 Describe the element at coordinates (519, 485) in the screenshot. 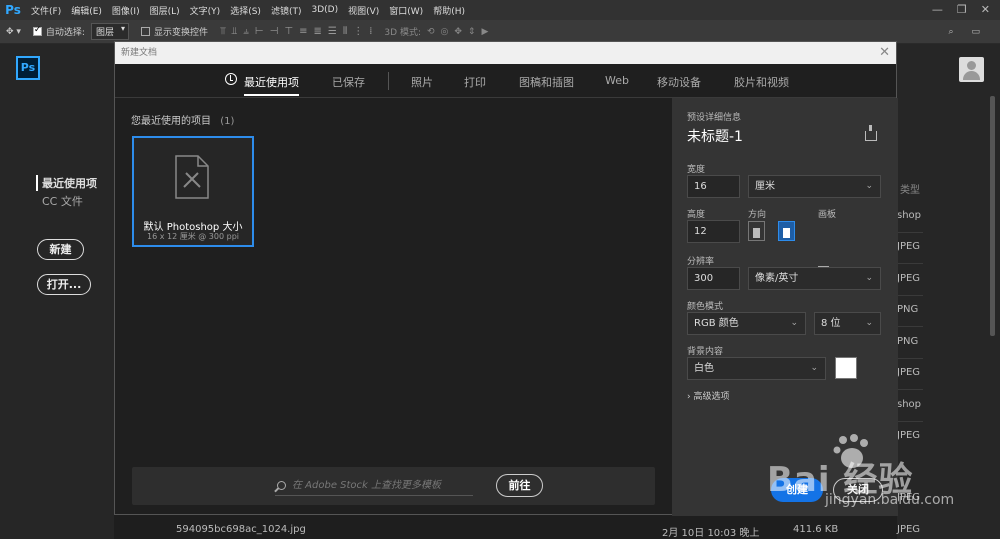

I see `go-button: 前往` at that location.